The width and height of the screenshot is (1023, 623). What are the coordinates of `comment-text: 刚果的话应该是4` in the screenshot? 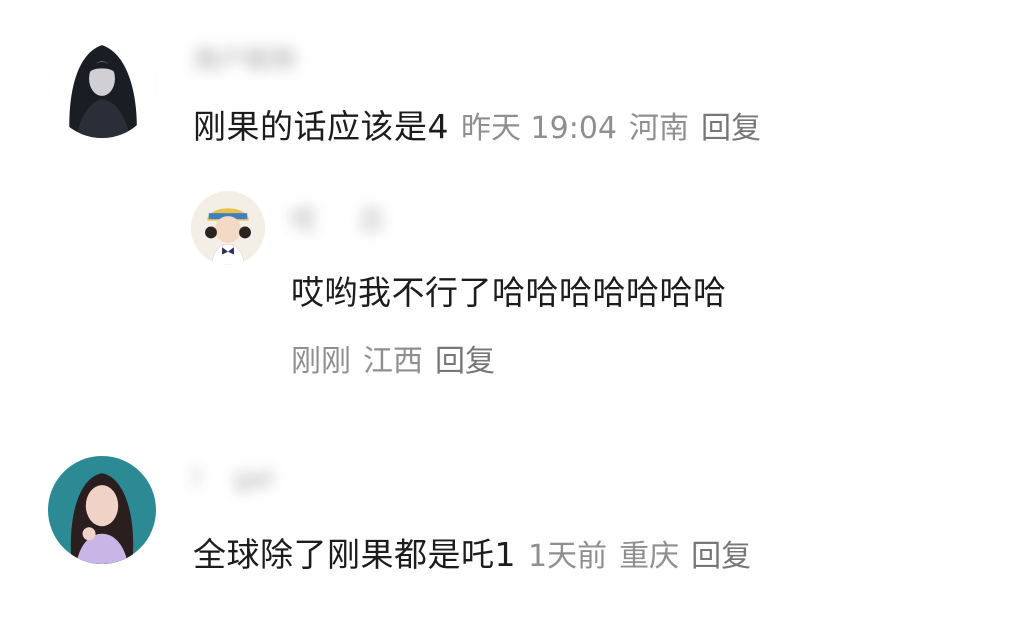 It's located at (321, 126).